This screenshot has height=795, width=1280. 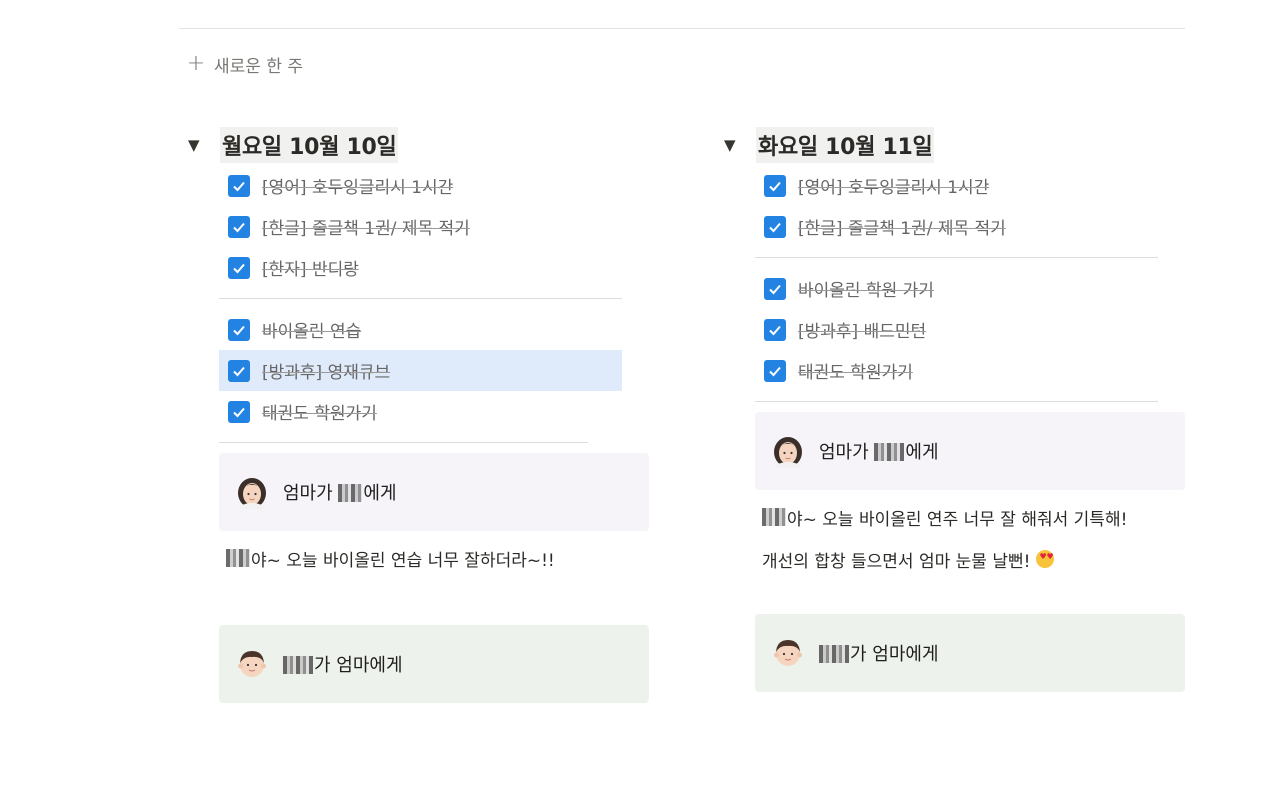 I want to click on mom-message: 야~ 오늘 바이올린 연습 너무 잘하더라~!!, so click(x=424, y=558).